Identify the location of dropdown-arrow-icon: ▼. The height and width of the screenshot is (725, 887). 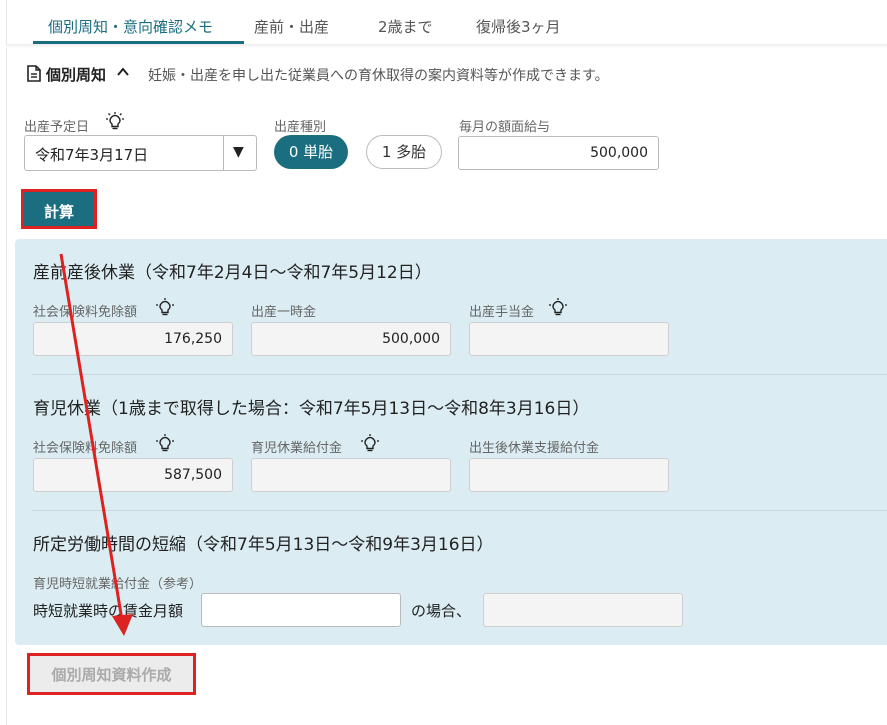
(238, 152).